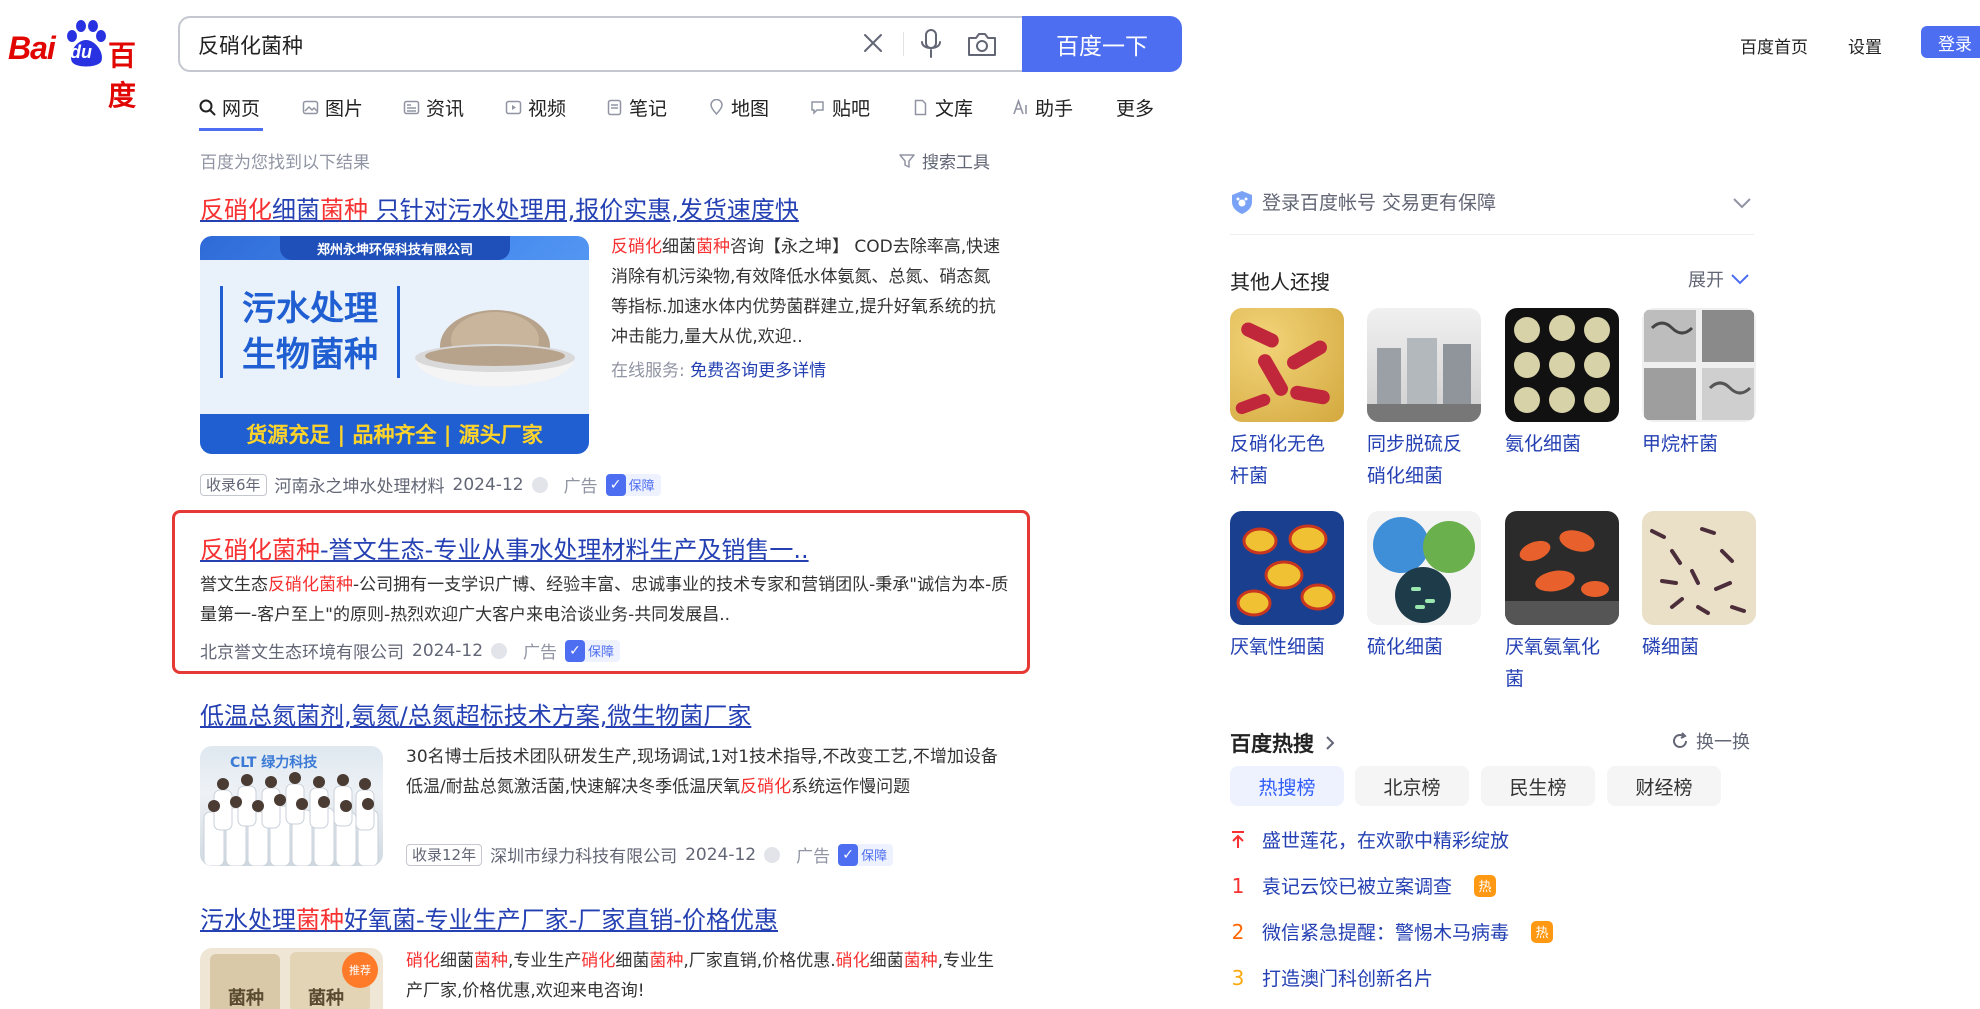 Image resolution: width=1980 pixels, height=1009 pixels. What do you see at coordinates (444, 854) in the screenshot?
I see `indexed-age-badge: 收录12年` at bounding box center [444, 854].